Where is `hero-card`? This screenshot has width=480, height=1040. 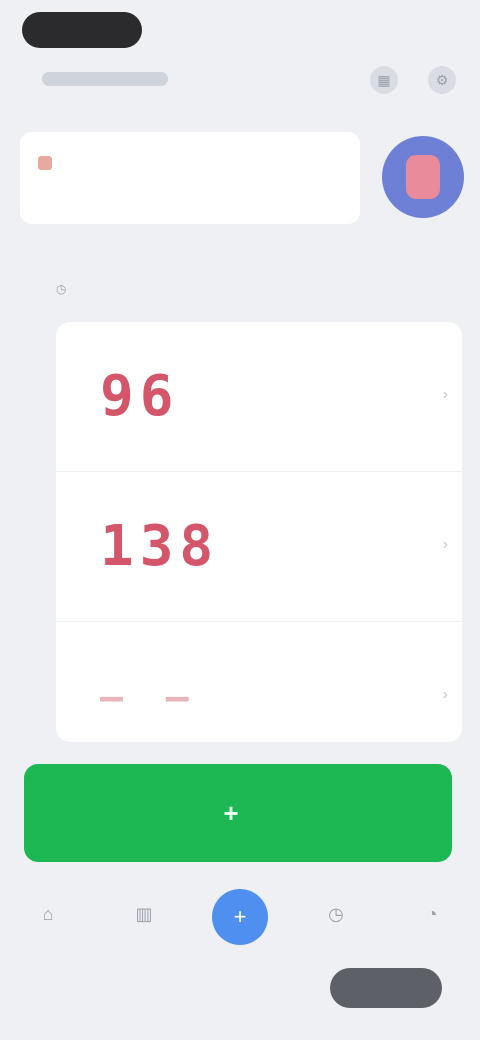
hero-card is located at coordinates (190, 178).